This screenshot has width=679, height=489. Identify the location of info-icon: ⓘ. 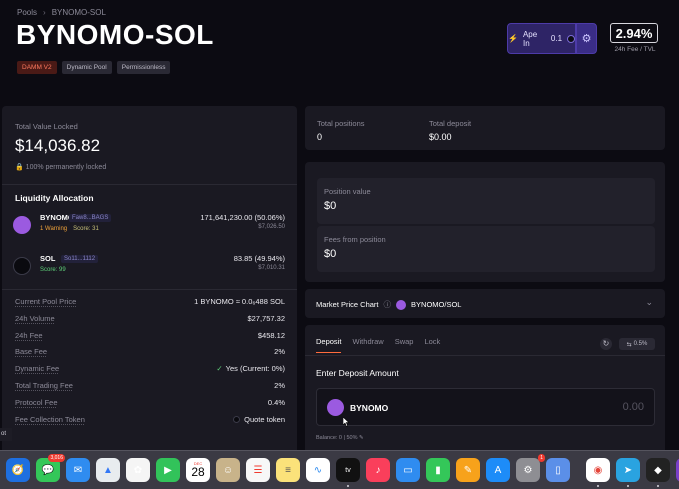
(388, 304).